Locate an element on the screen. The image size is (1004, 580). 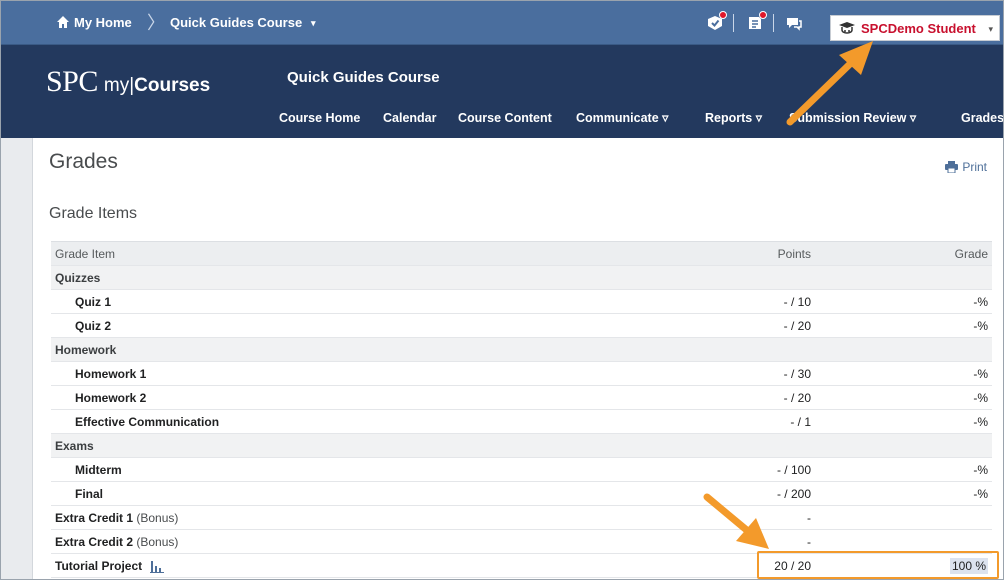
my-home-link: My Home is located at coordinates (103, 23).